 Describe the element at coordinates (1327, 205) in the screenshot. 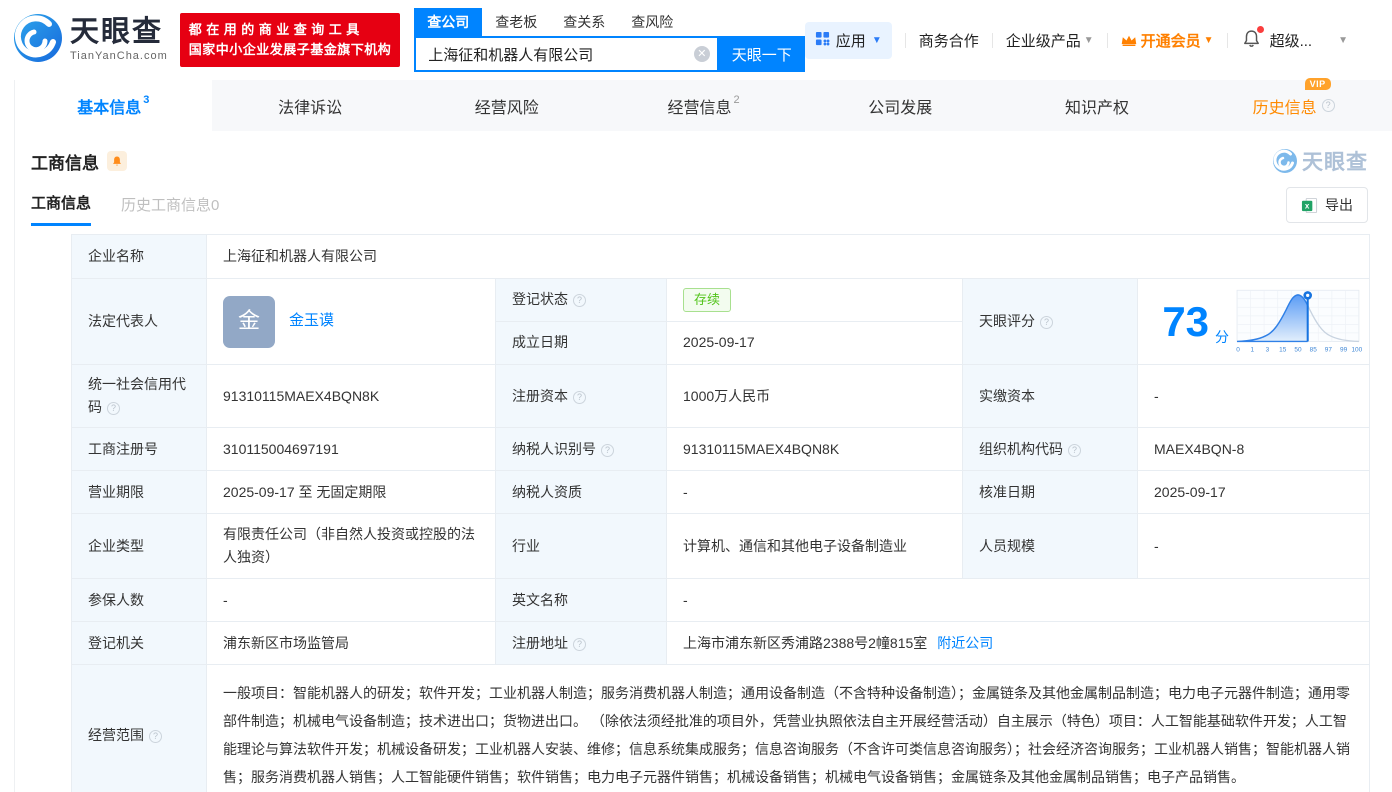

I see `export-button: x 导出` at that location.